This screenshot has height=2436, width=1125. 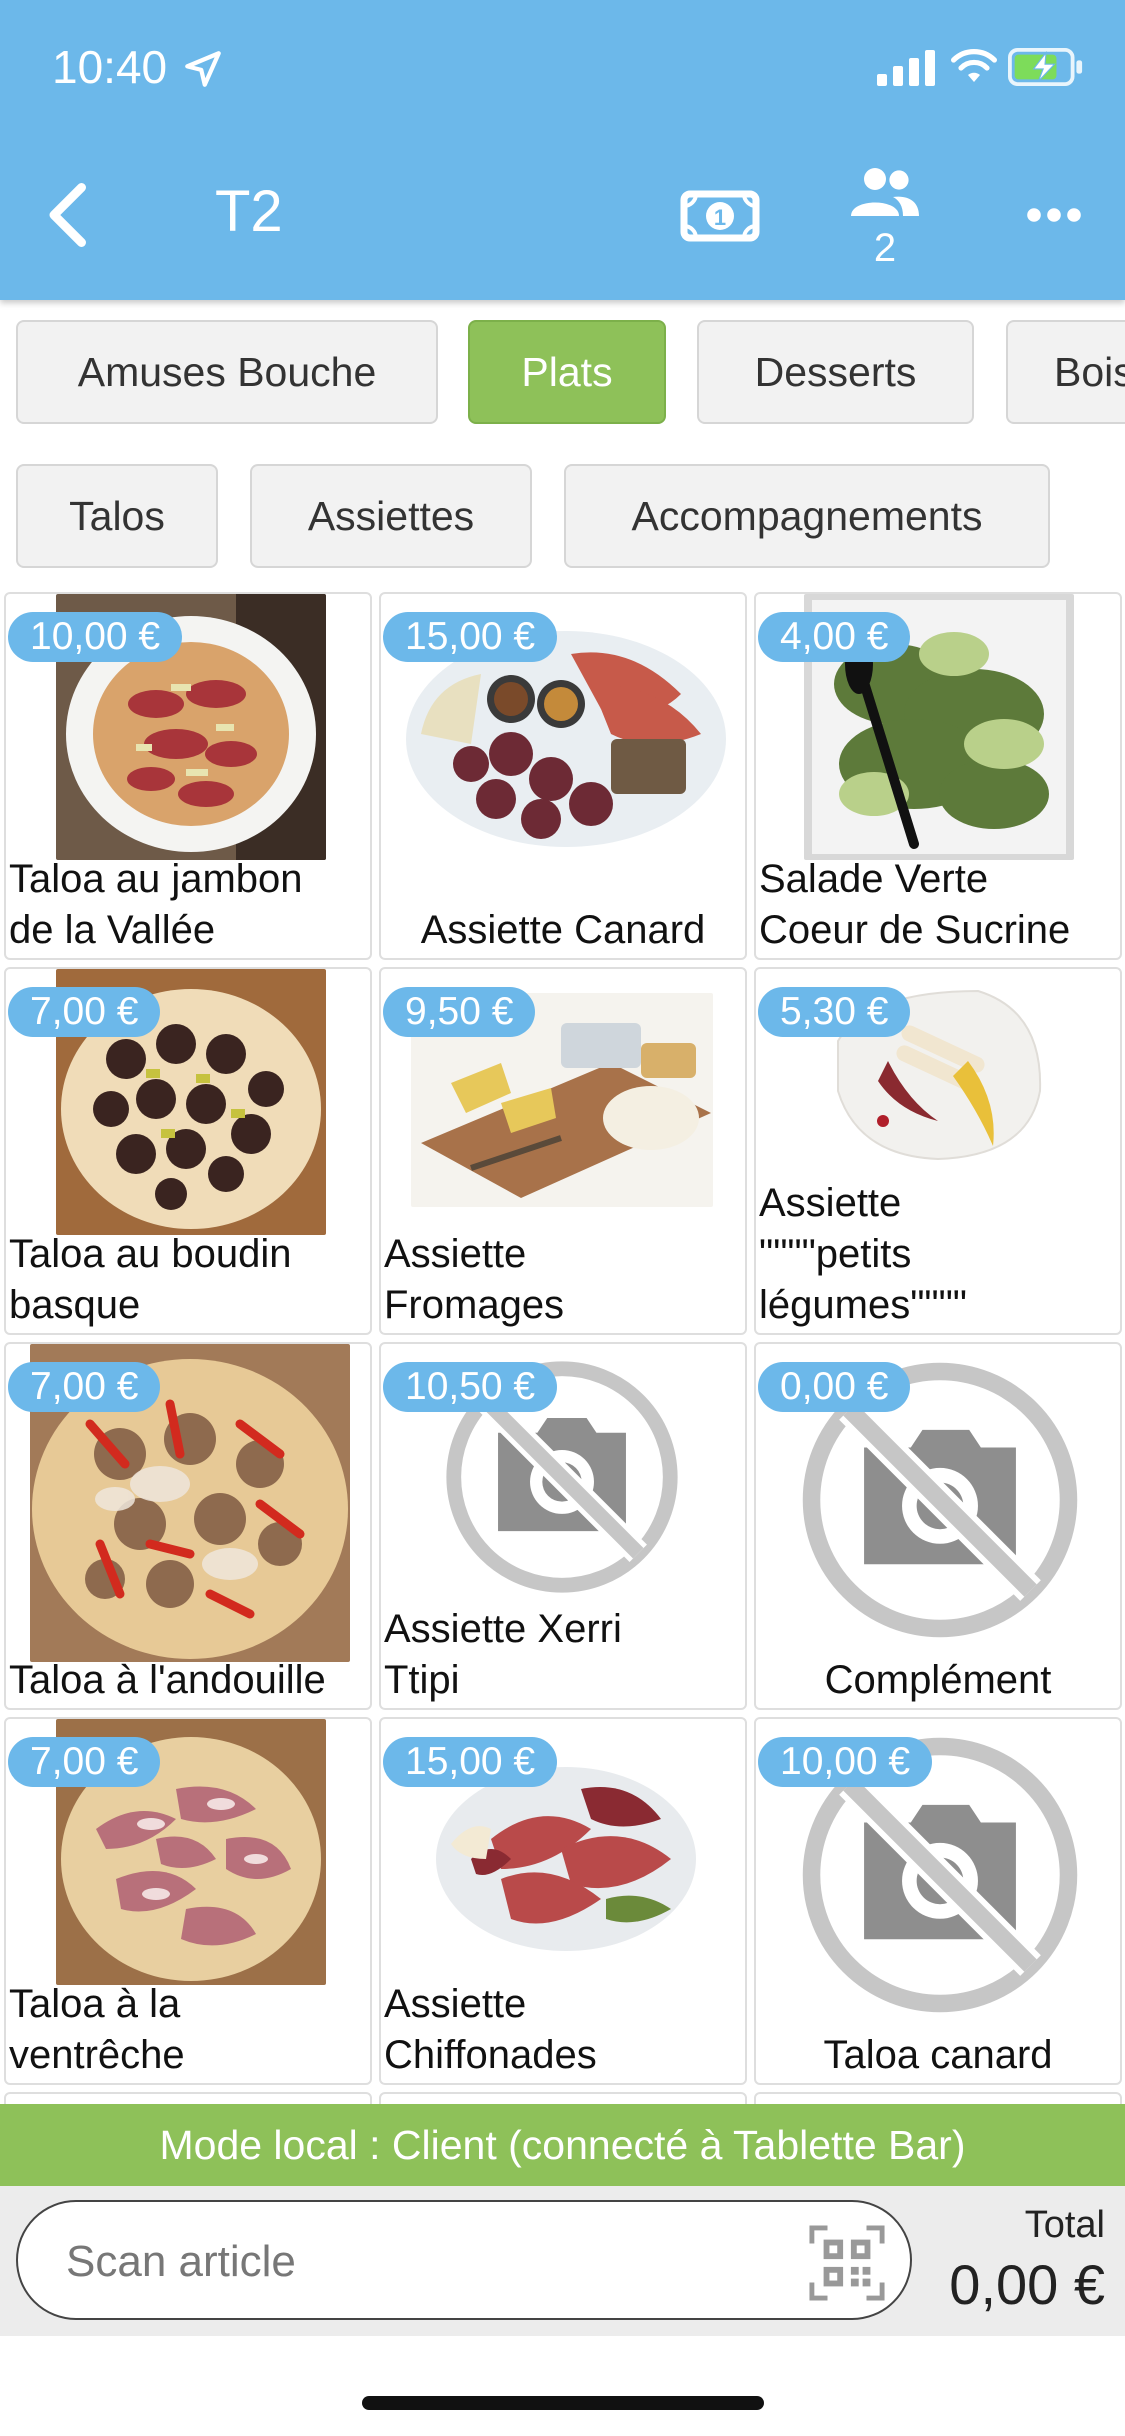 I want to click on guests-count: 2, so click(x=885, y=248).